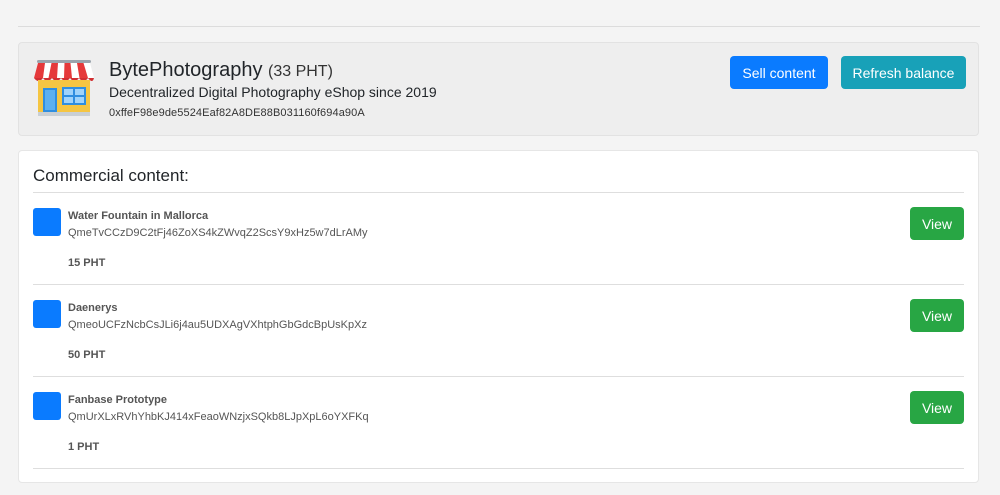  What do you see at coordinates (186, 70) in the screenshot?
I see `shop-name: BytePhotography` at bounding box center [186, 70].